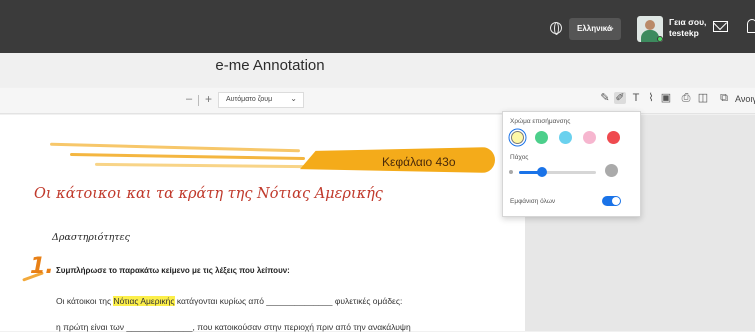  I want to click on zoom-out-button: –, so click(189, 99).